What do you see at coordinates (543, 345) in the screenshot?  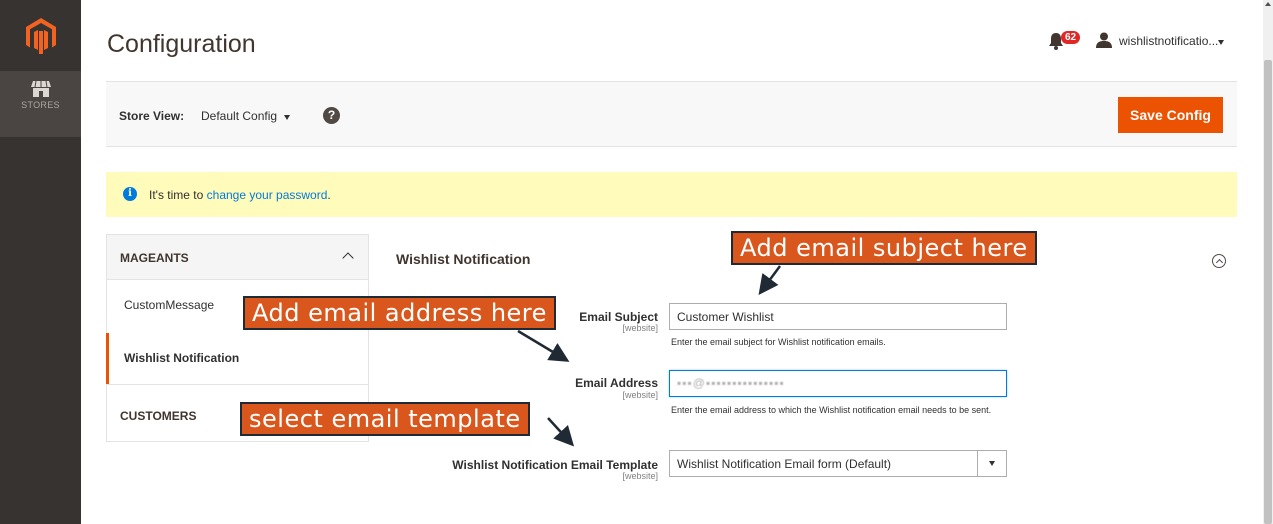 I see `arrow-address` at bounding box center [543, 345].